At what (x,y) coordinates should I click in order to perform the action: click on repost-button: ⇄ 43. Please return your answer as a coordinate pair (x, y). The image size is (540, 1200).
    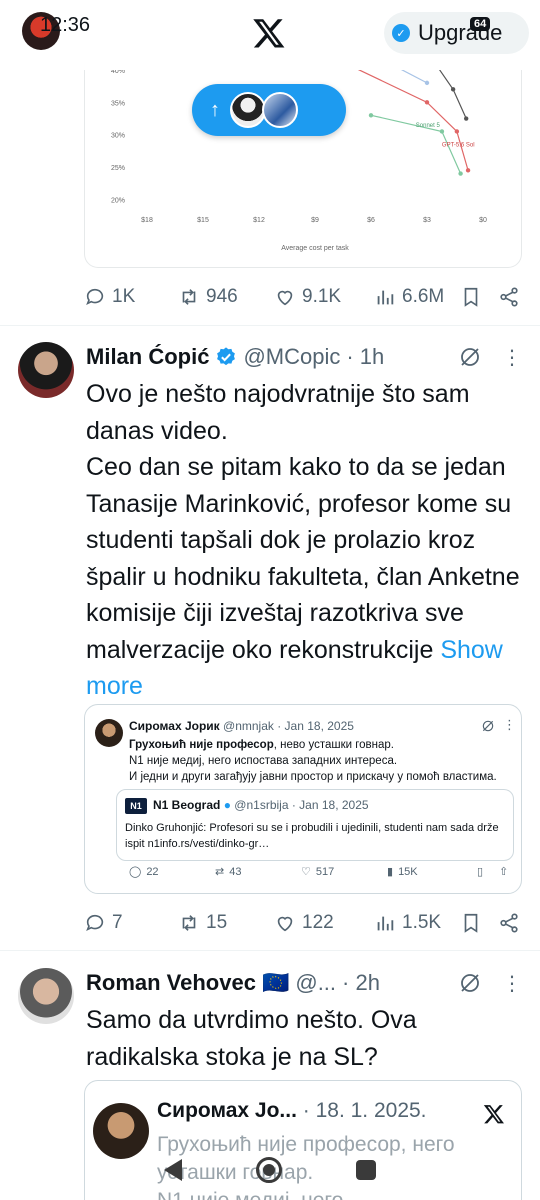
    Looking at the image, I should click on (228, 872).